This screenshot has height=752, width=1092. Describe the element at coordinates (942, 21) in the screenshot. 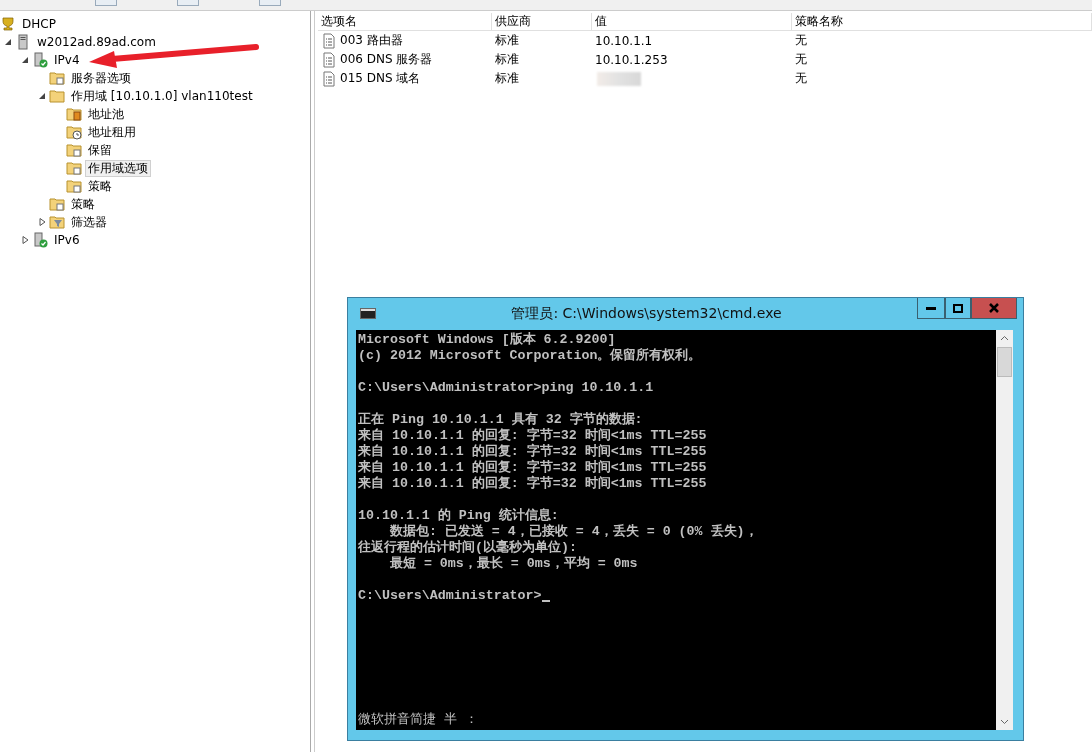

I see `column-header: 策略名称` at that location.